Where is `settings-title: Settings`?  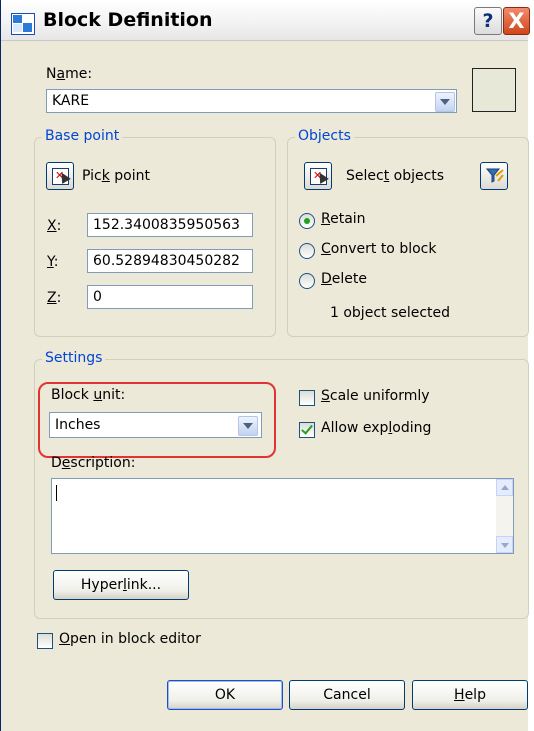 settings-title: Settings is located at coordinates (74, 358).